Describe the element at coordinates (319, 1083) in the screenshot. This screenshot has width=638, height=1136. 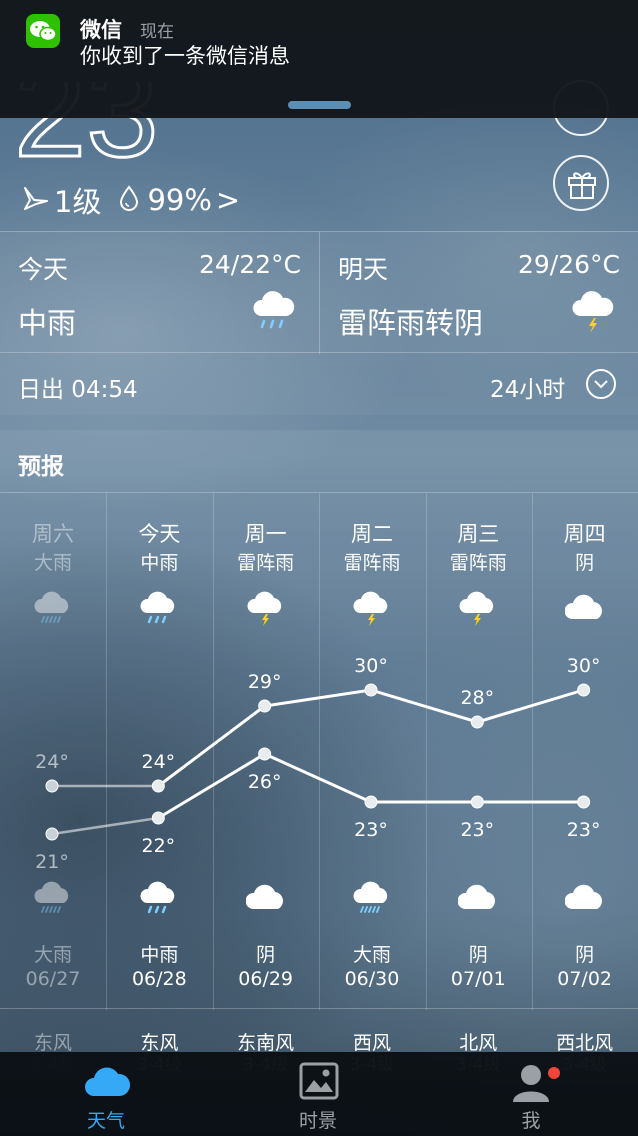
I see `photo-icon` at that location.